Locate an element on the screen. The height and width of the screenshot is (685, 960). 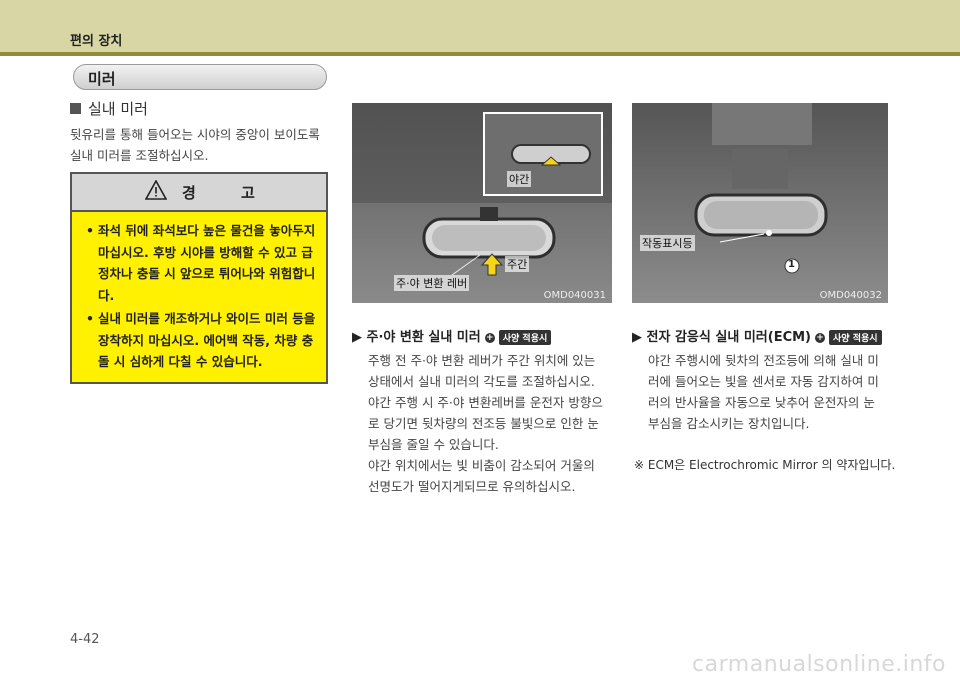
ecm-mirror-photo: 작동표시등 1 OMD040032 is located at coordinates (760, 203).